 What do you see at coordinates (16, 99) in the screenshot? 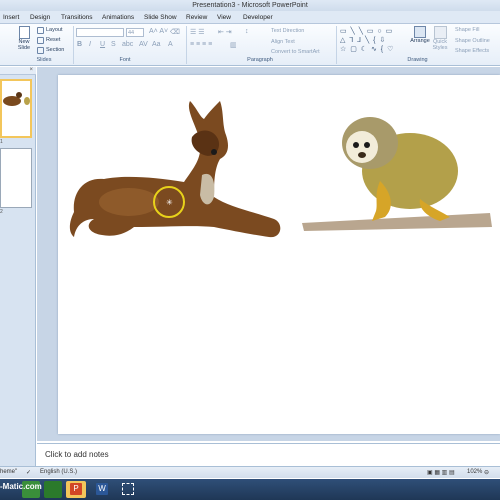
I see `thumbnail-image` at bounding box center [16, 99].